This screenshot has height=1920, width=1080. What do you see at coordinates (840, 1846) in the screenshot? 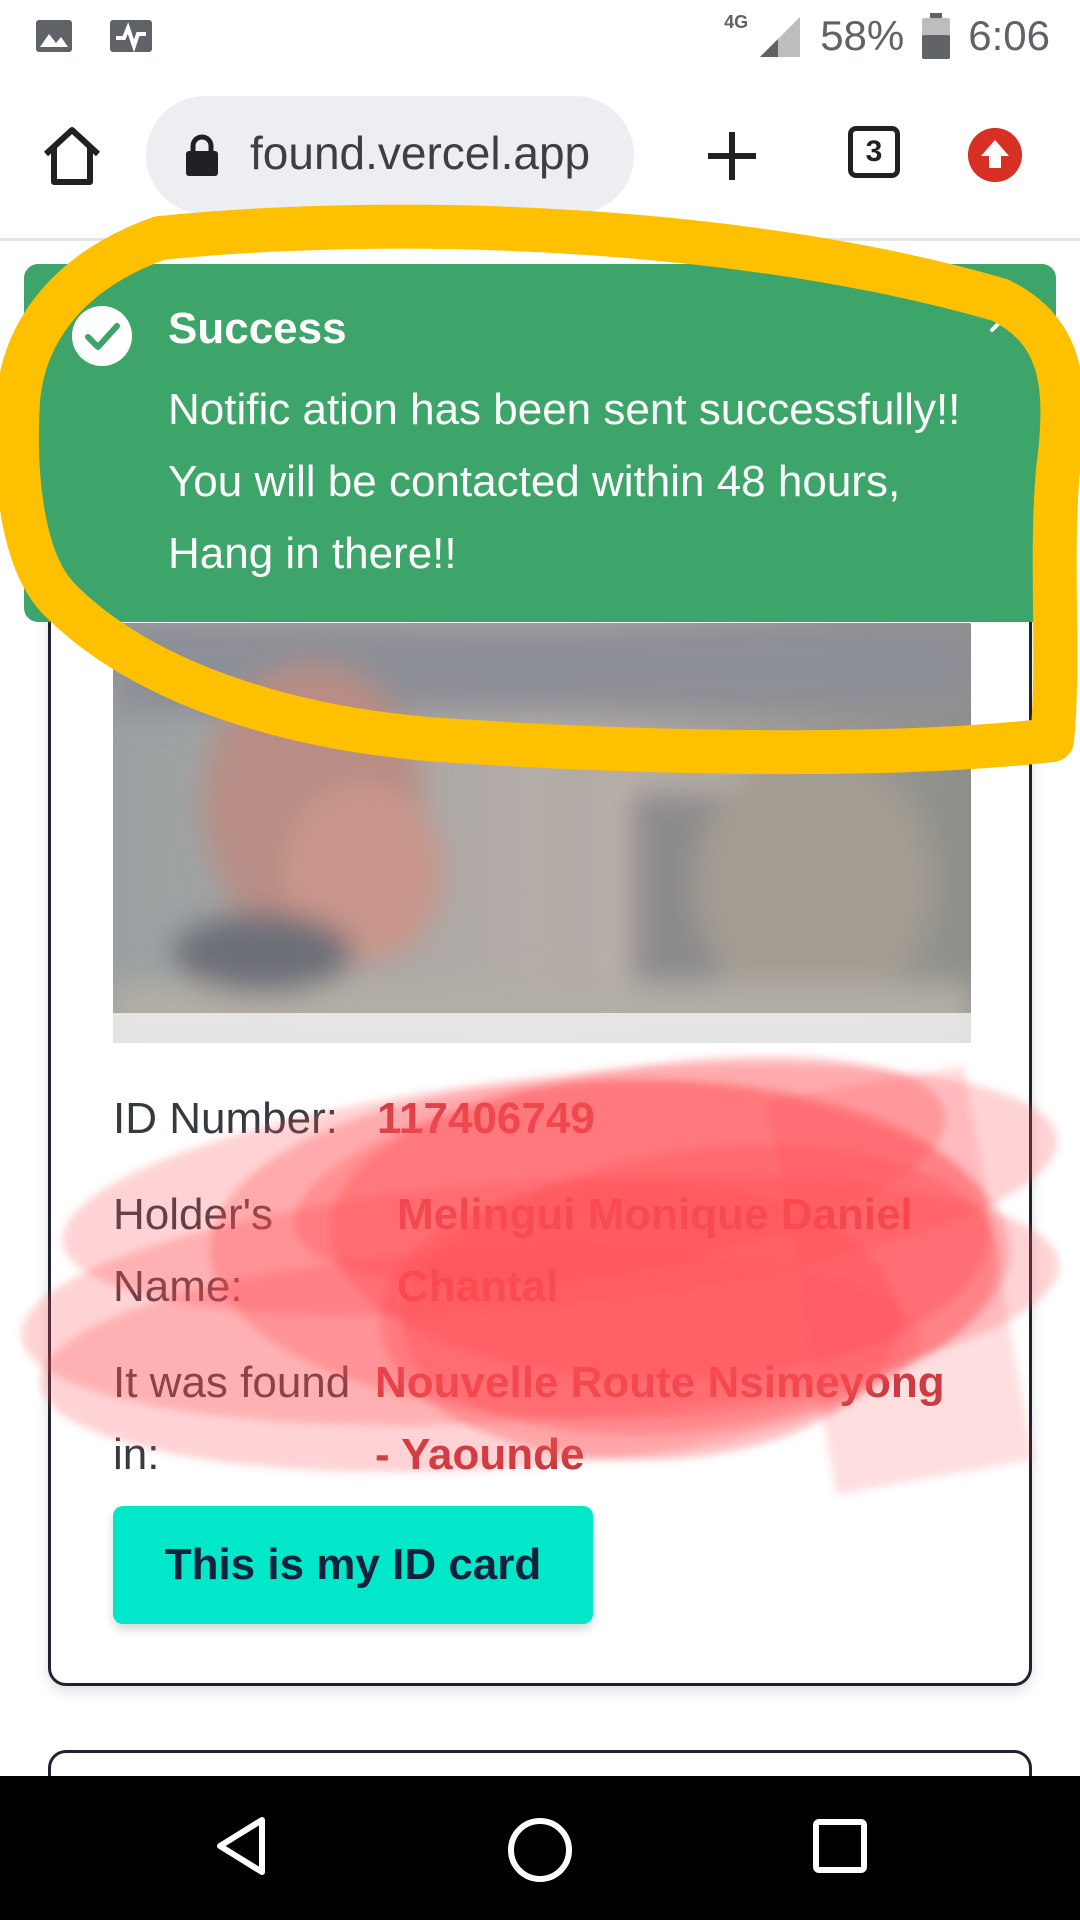
I see `recent-apps-icon` at bounding box center [840, 1846].